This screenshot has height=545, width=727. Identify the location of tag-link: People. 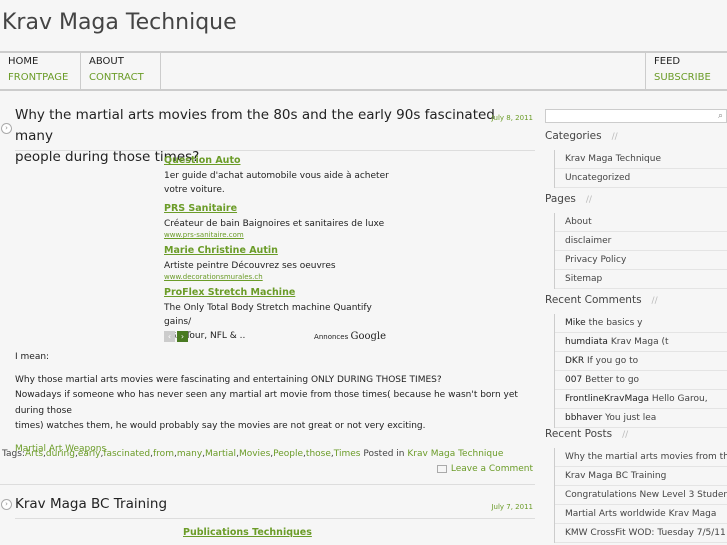
(288, 454).